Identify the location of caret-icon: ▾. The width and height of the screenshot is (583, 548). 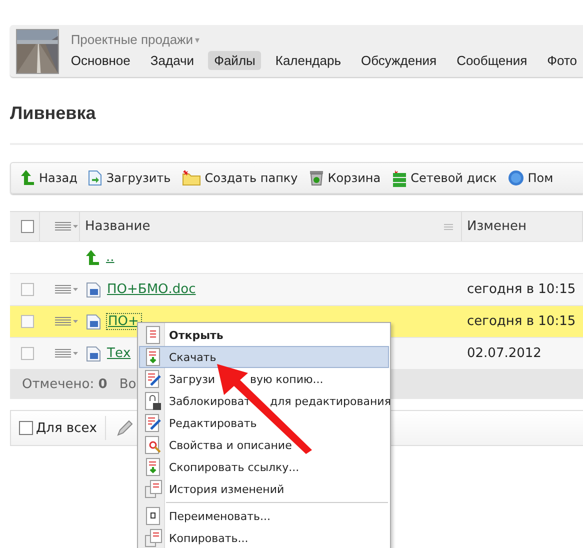
(197, 39).